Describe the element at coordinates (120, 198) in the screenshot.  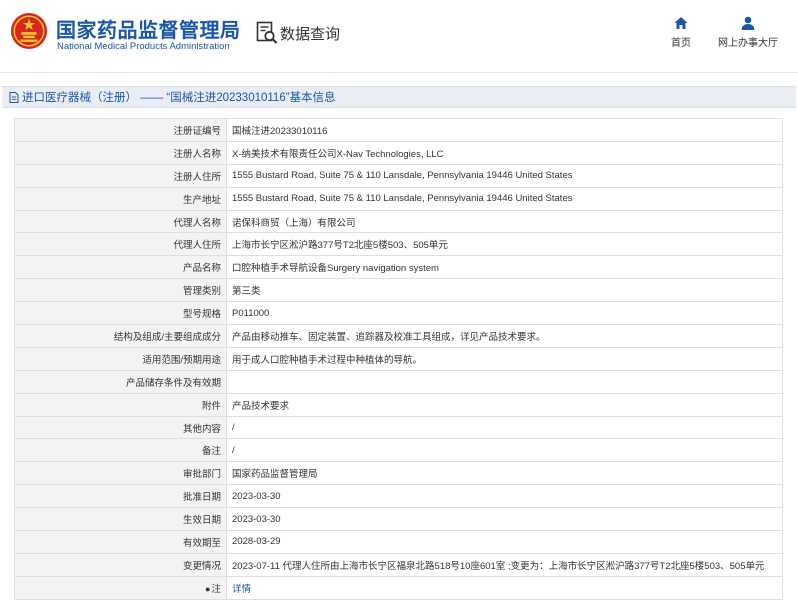
I see `field-label: 生产地址` at that location.